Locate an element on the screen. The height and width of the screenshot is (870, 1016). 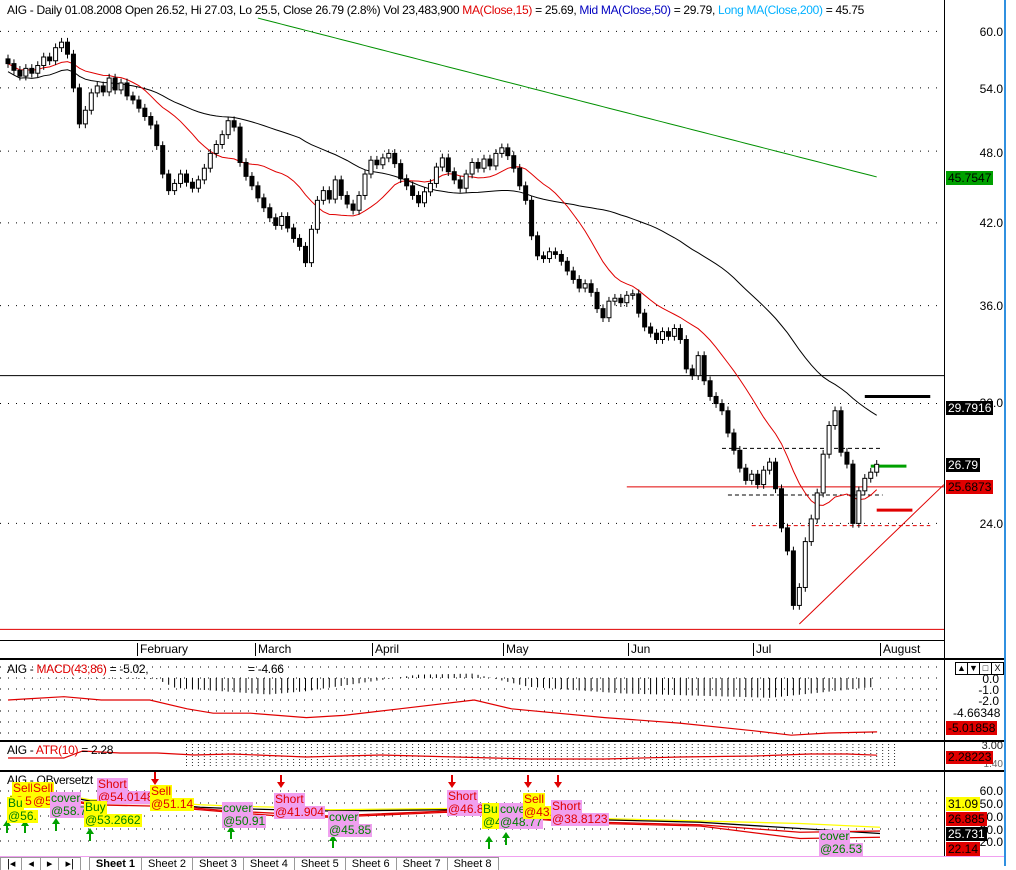
tab-sheet-5: Sheet 5 is located at coordinates (319, 863).